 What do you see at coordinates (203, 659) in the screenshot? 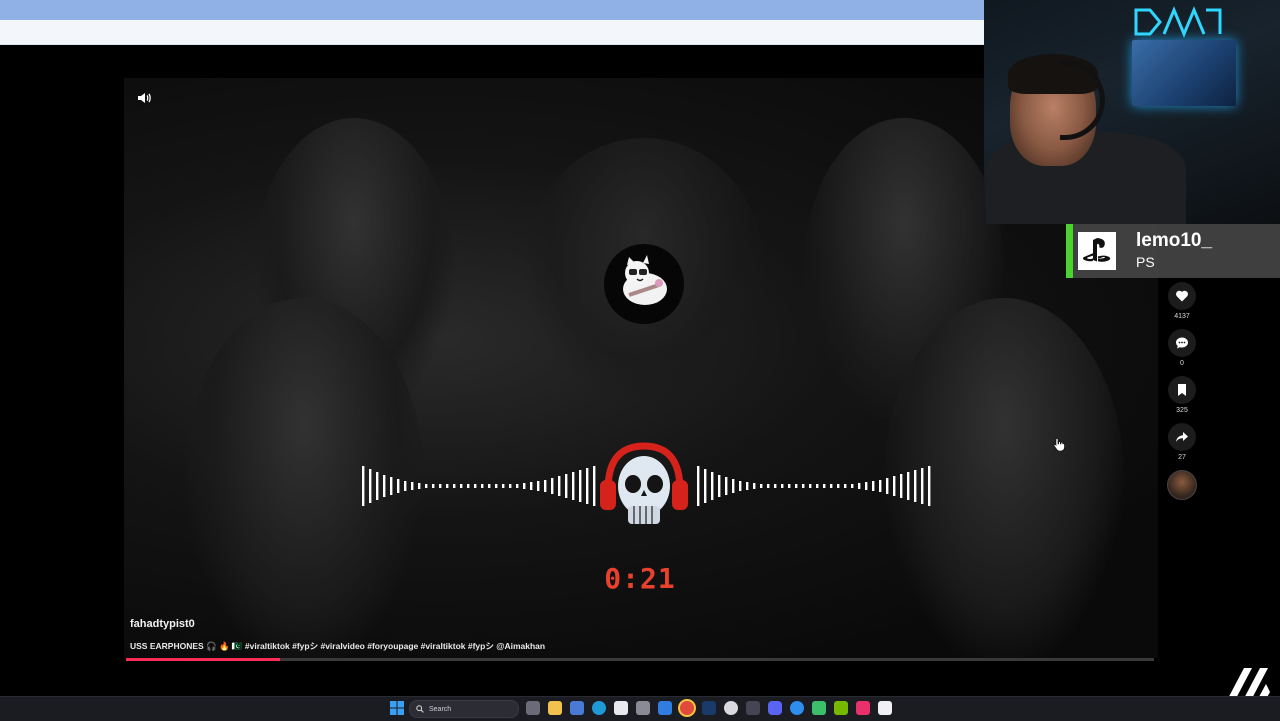
I see `video-progress-fill` at bounding box center [203, 659].